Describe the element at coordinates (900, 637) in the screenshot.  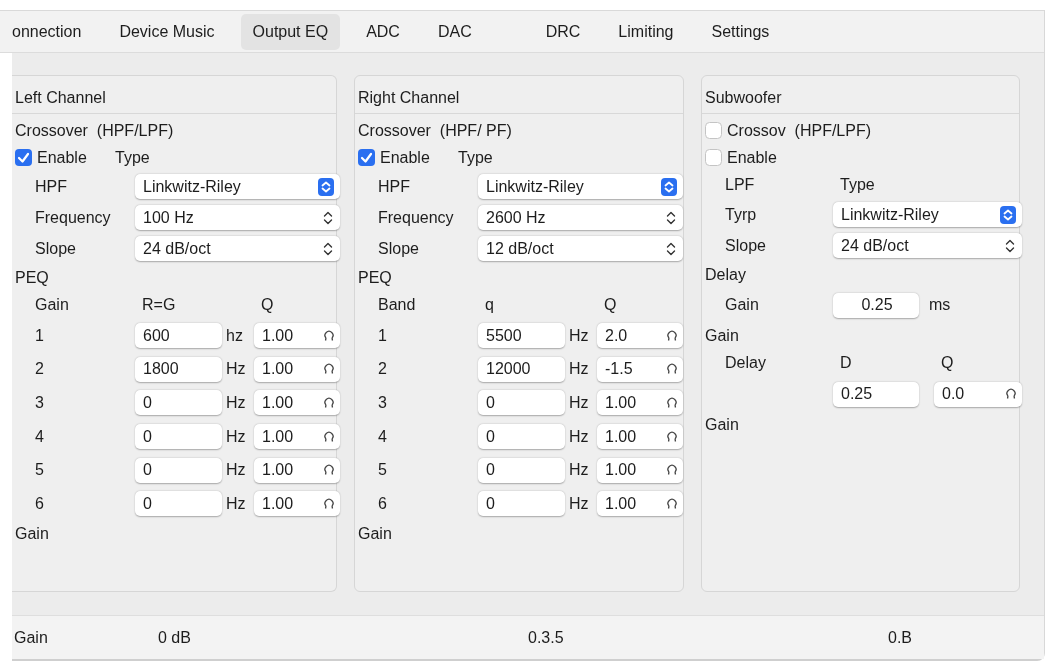
I see `status-text: 0.B` at that location.